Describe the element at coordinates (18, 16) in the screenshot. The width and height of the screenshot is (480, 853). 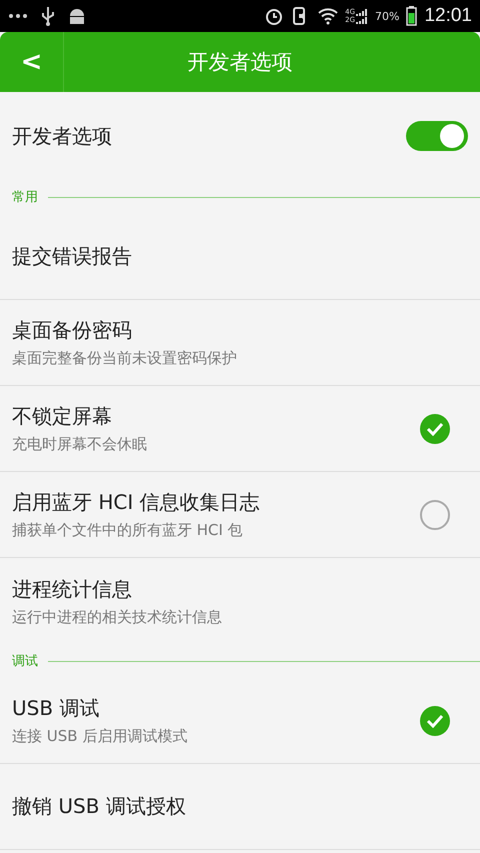
I see `more-icon` at that location.